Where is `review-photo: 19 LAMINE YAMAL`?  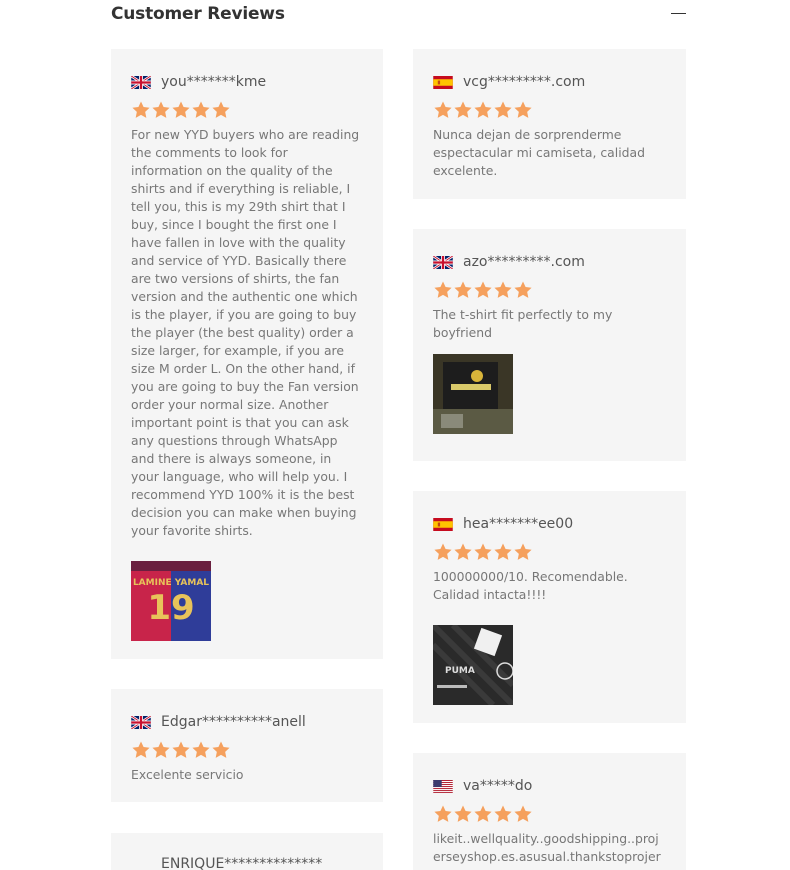
review-photo: 19 LAMINE YAMAL is located at coordinates (171, 601).